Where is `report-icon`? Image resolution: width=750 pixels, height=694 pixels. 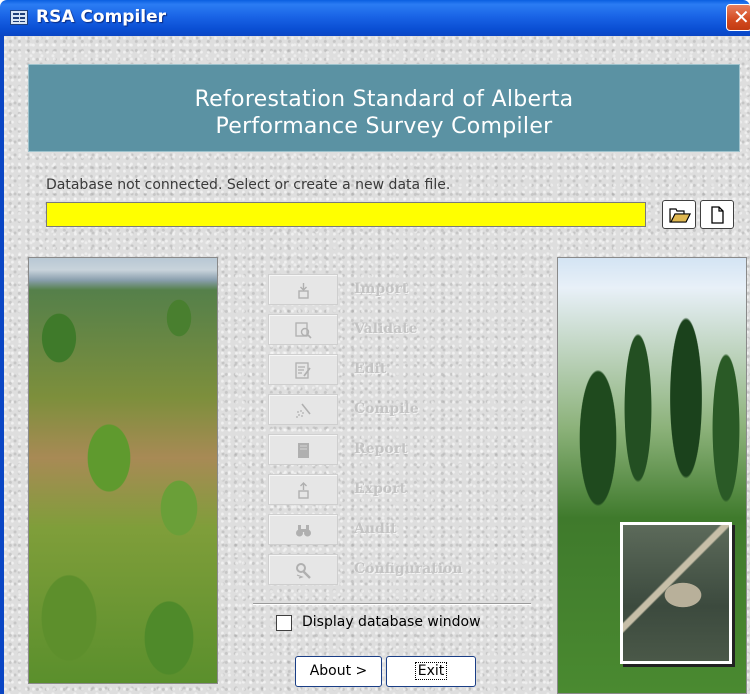
report-icon is located at coordinates (303, 450).